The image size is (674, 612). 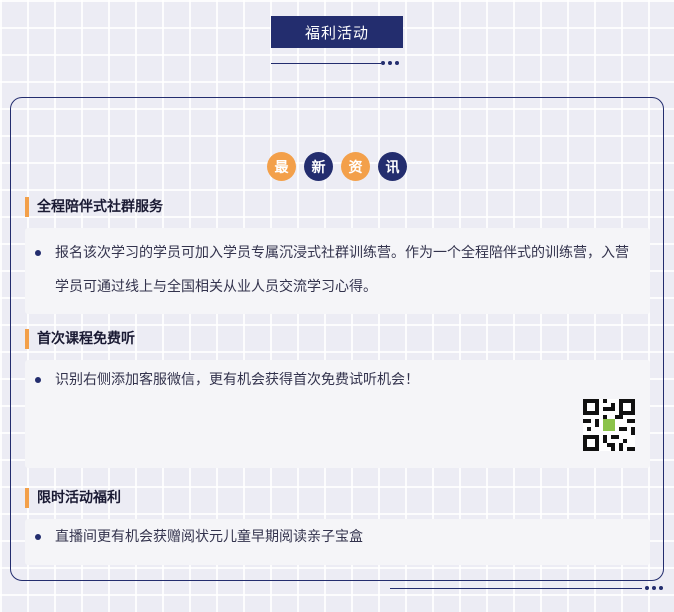 I want to click on card-limited-offer: 直播间更有机会获赠阅状元儿童早期阅读亲子宝盒, so click(x=337, y=542).